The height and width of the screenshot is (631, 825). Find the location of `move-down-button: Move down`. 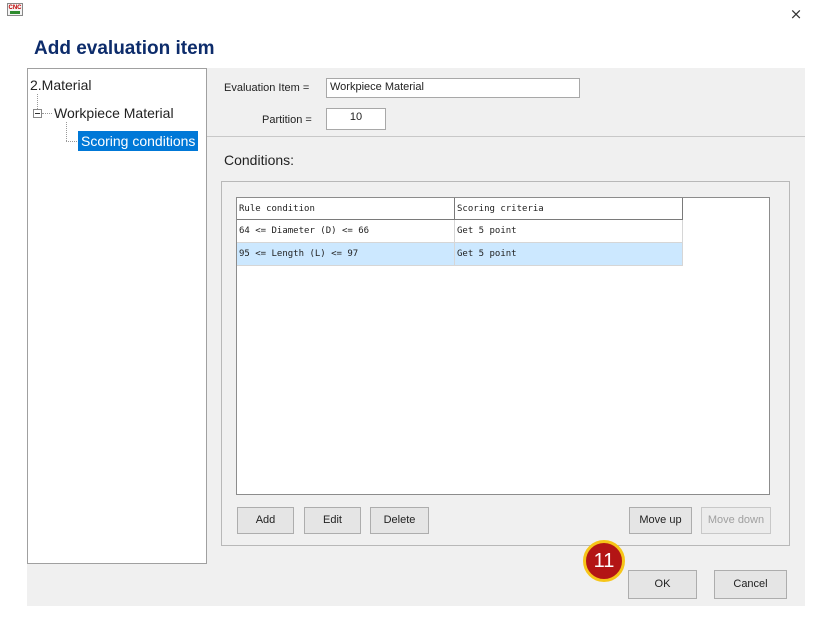

move-down-button: Move down is located at coordinates (736, 520).